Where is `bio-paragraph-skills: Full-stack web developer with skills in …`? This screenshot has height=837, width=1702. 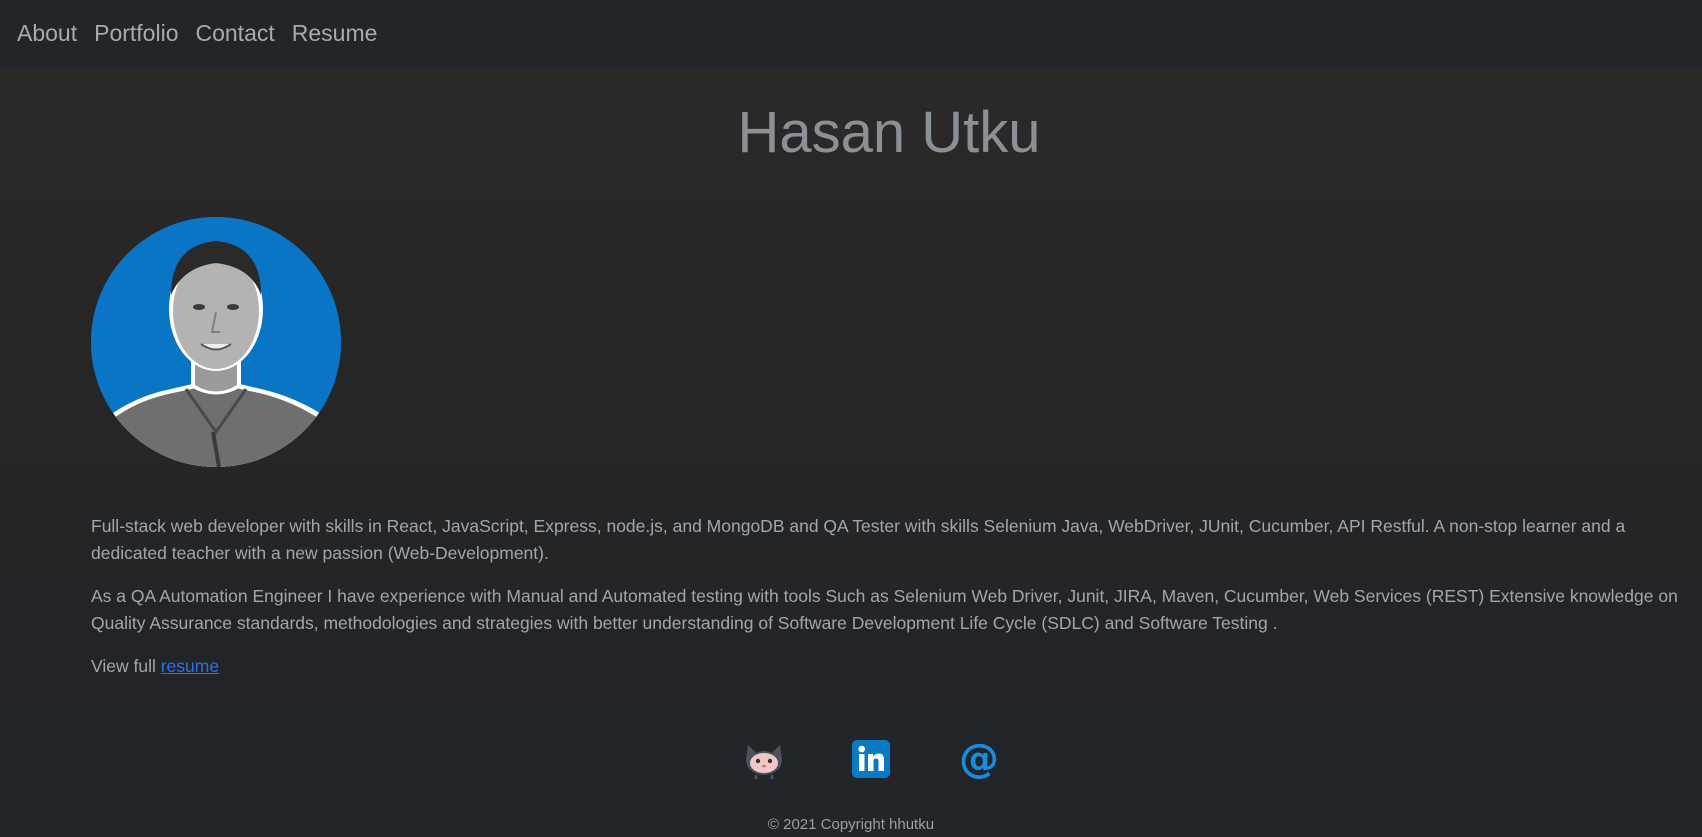 bio-paragraph-skills: Full-stack web developer with skills in … is located at coordinates (858, 539).